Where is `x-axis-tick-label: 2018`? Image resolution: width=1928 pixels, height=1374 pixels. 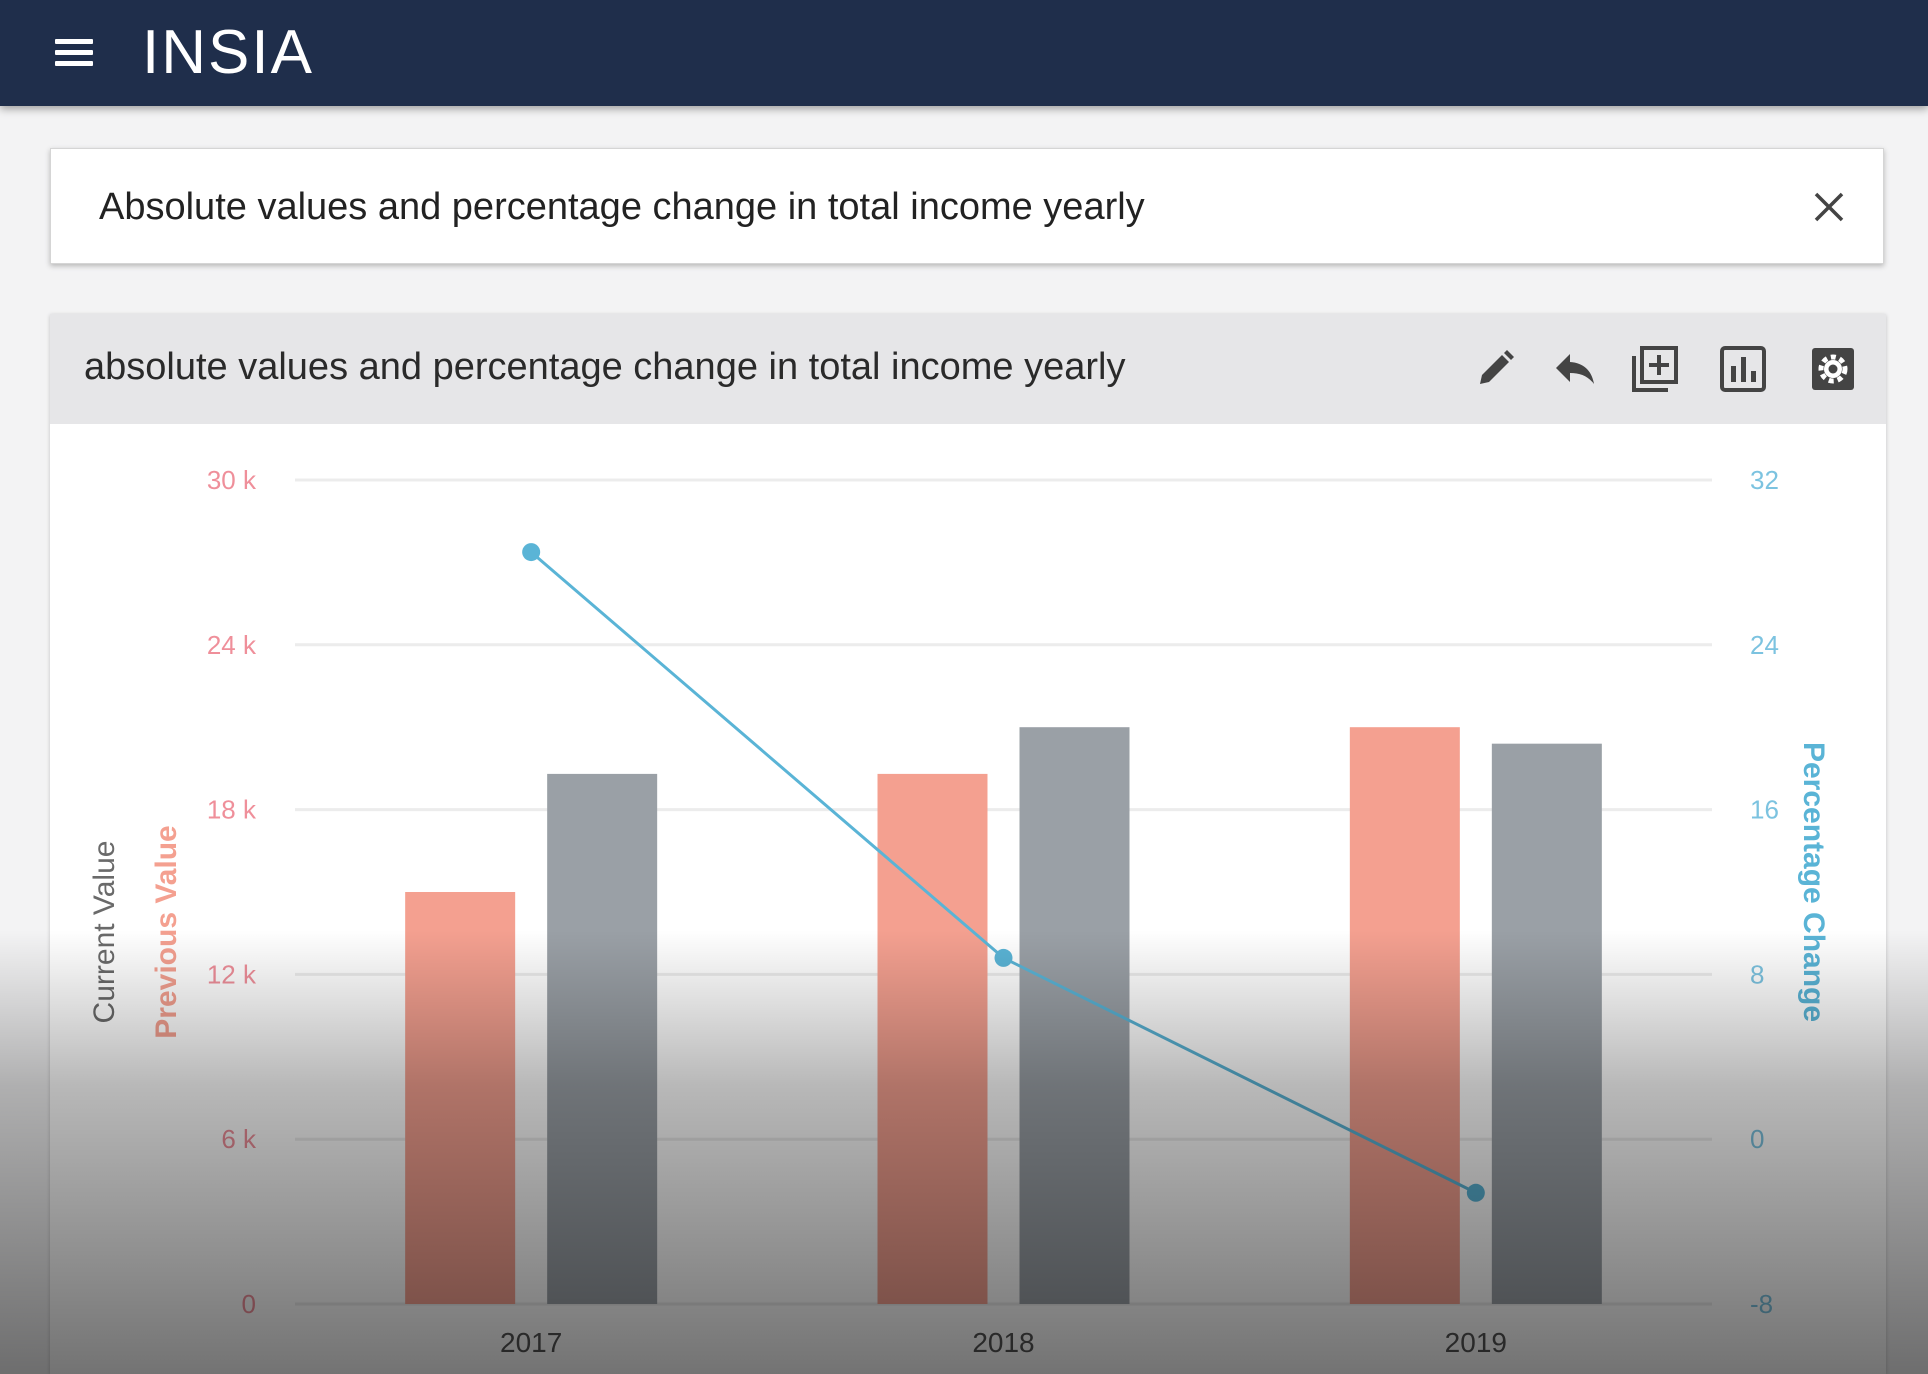 x-axis-tick-label: 2018 is located at coordinates (1003, 1342).